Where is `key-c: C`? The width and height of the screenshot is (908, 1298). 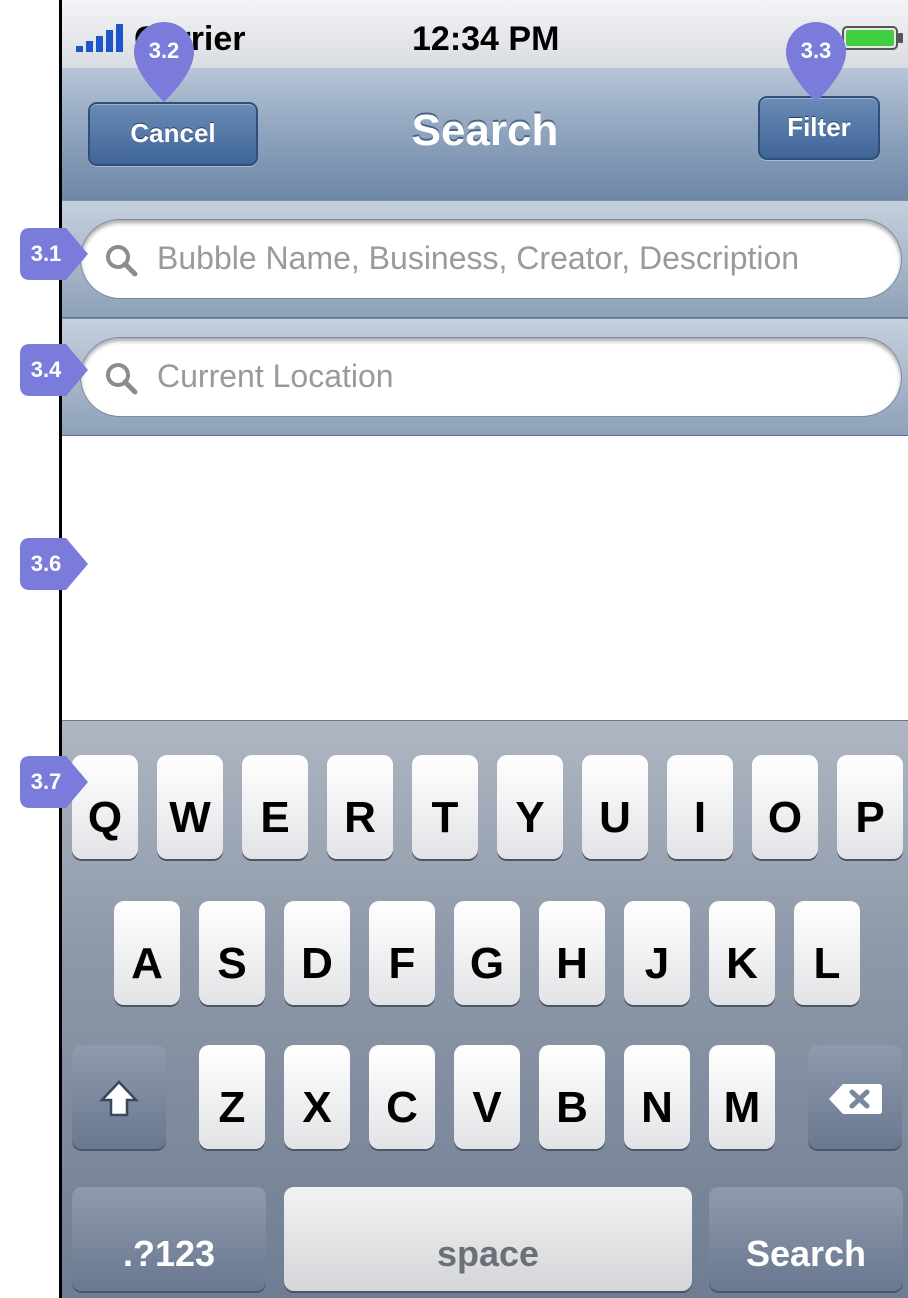 key-c: C is located at coordinates (402, 1097).